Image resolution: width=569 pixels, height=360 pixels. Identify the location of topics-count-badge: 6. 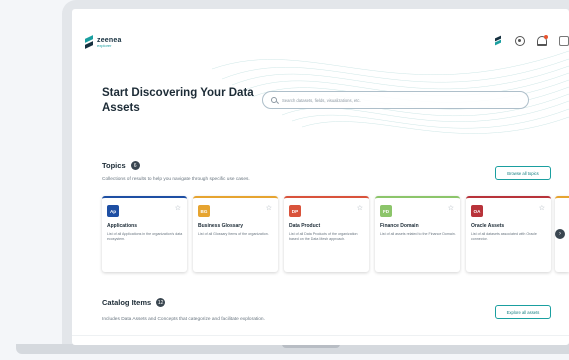
(135, 165).